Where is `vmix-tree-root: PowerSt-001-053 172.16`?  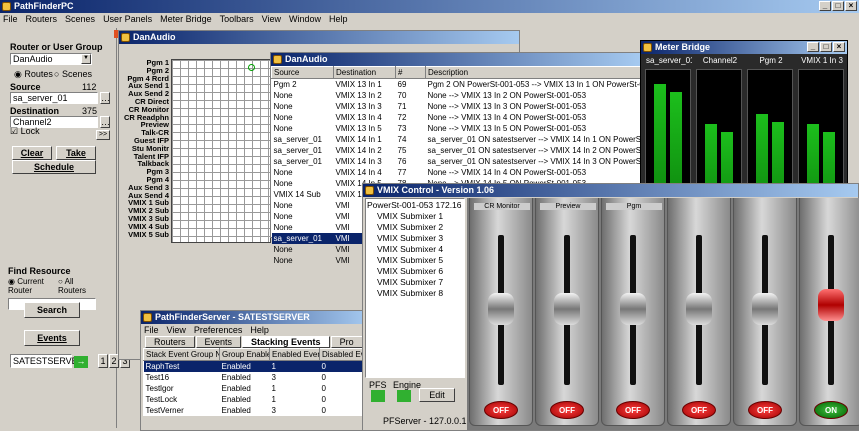
vmix-tree-root: PowerSt-001-053 172.16 is located at coordinates (415, 205).